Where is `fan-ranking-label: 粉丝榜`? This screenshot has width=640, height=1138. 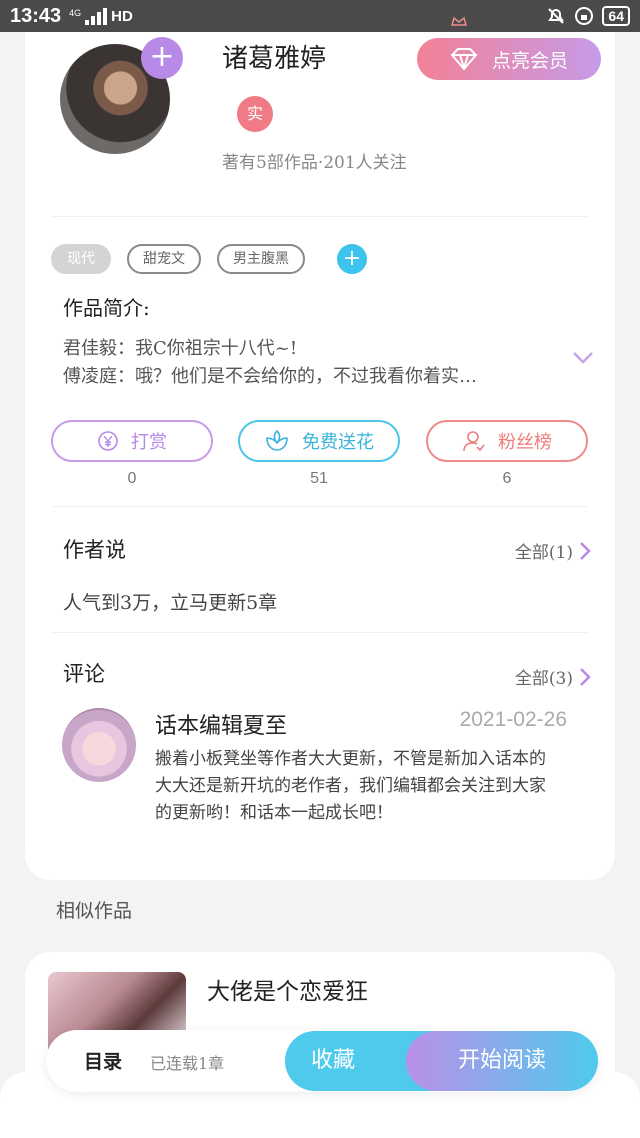
fan-ranking-label: 粉丝榜 is located at coordinates (525, 442).